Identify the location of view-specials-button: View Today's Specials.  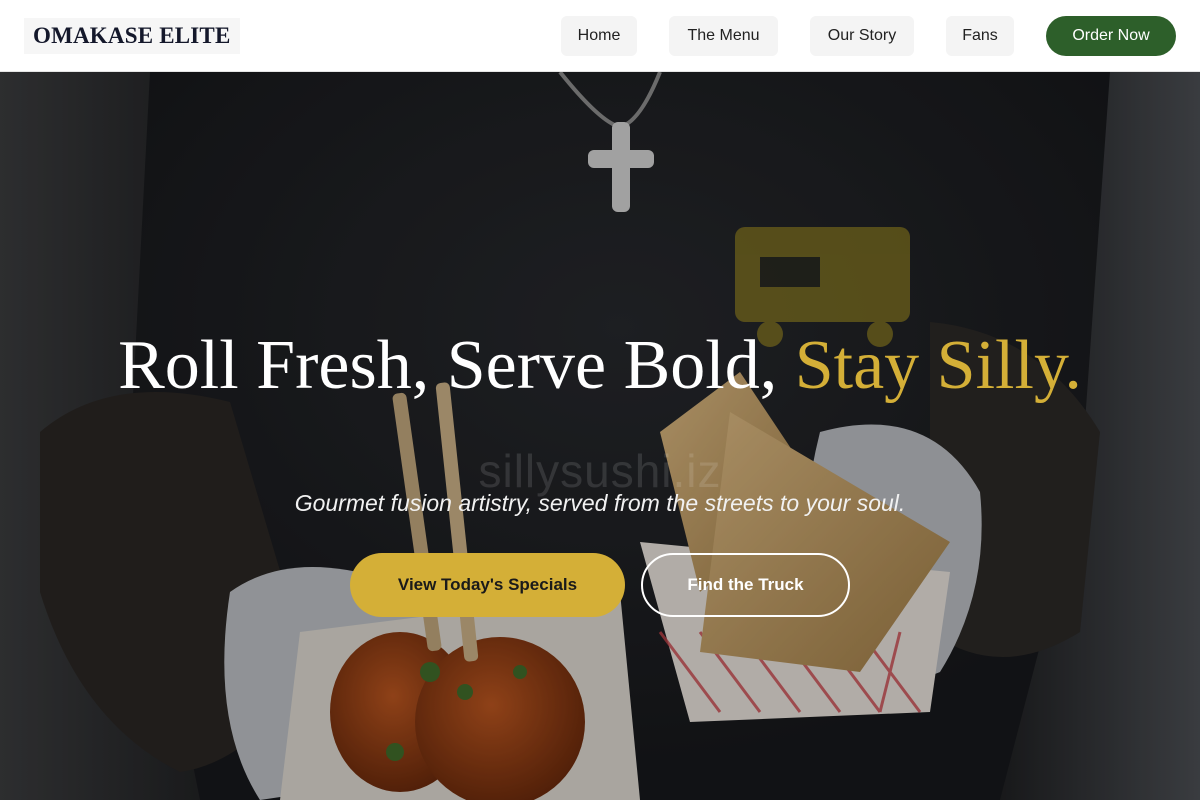
(487, 585).